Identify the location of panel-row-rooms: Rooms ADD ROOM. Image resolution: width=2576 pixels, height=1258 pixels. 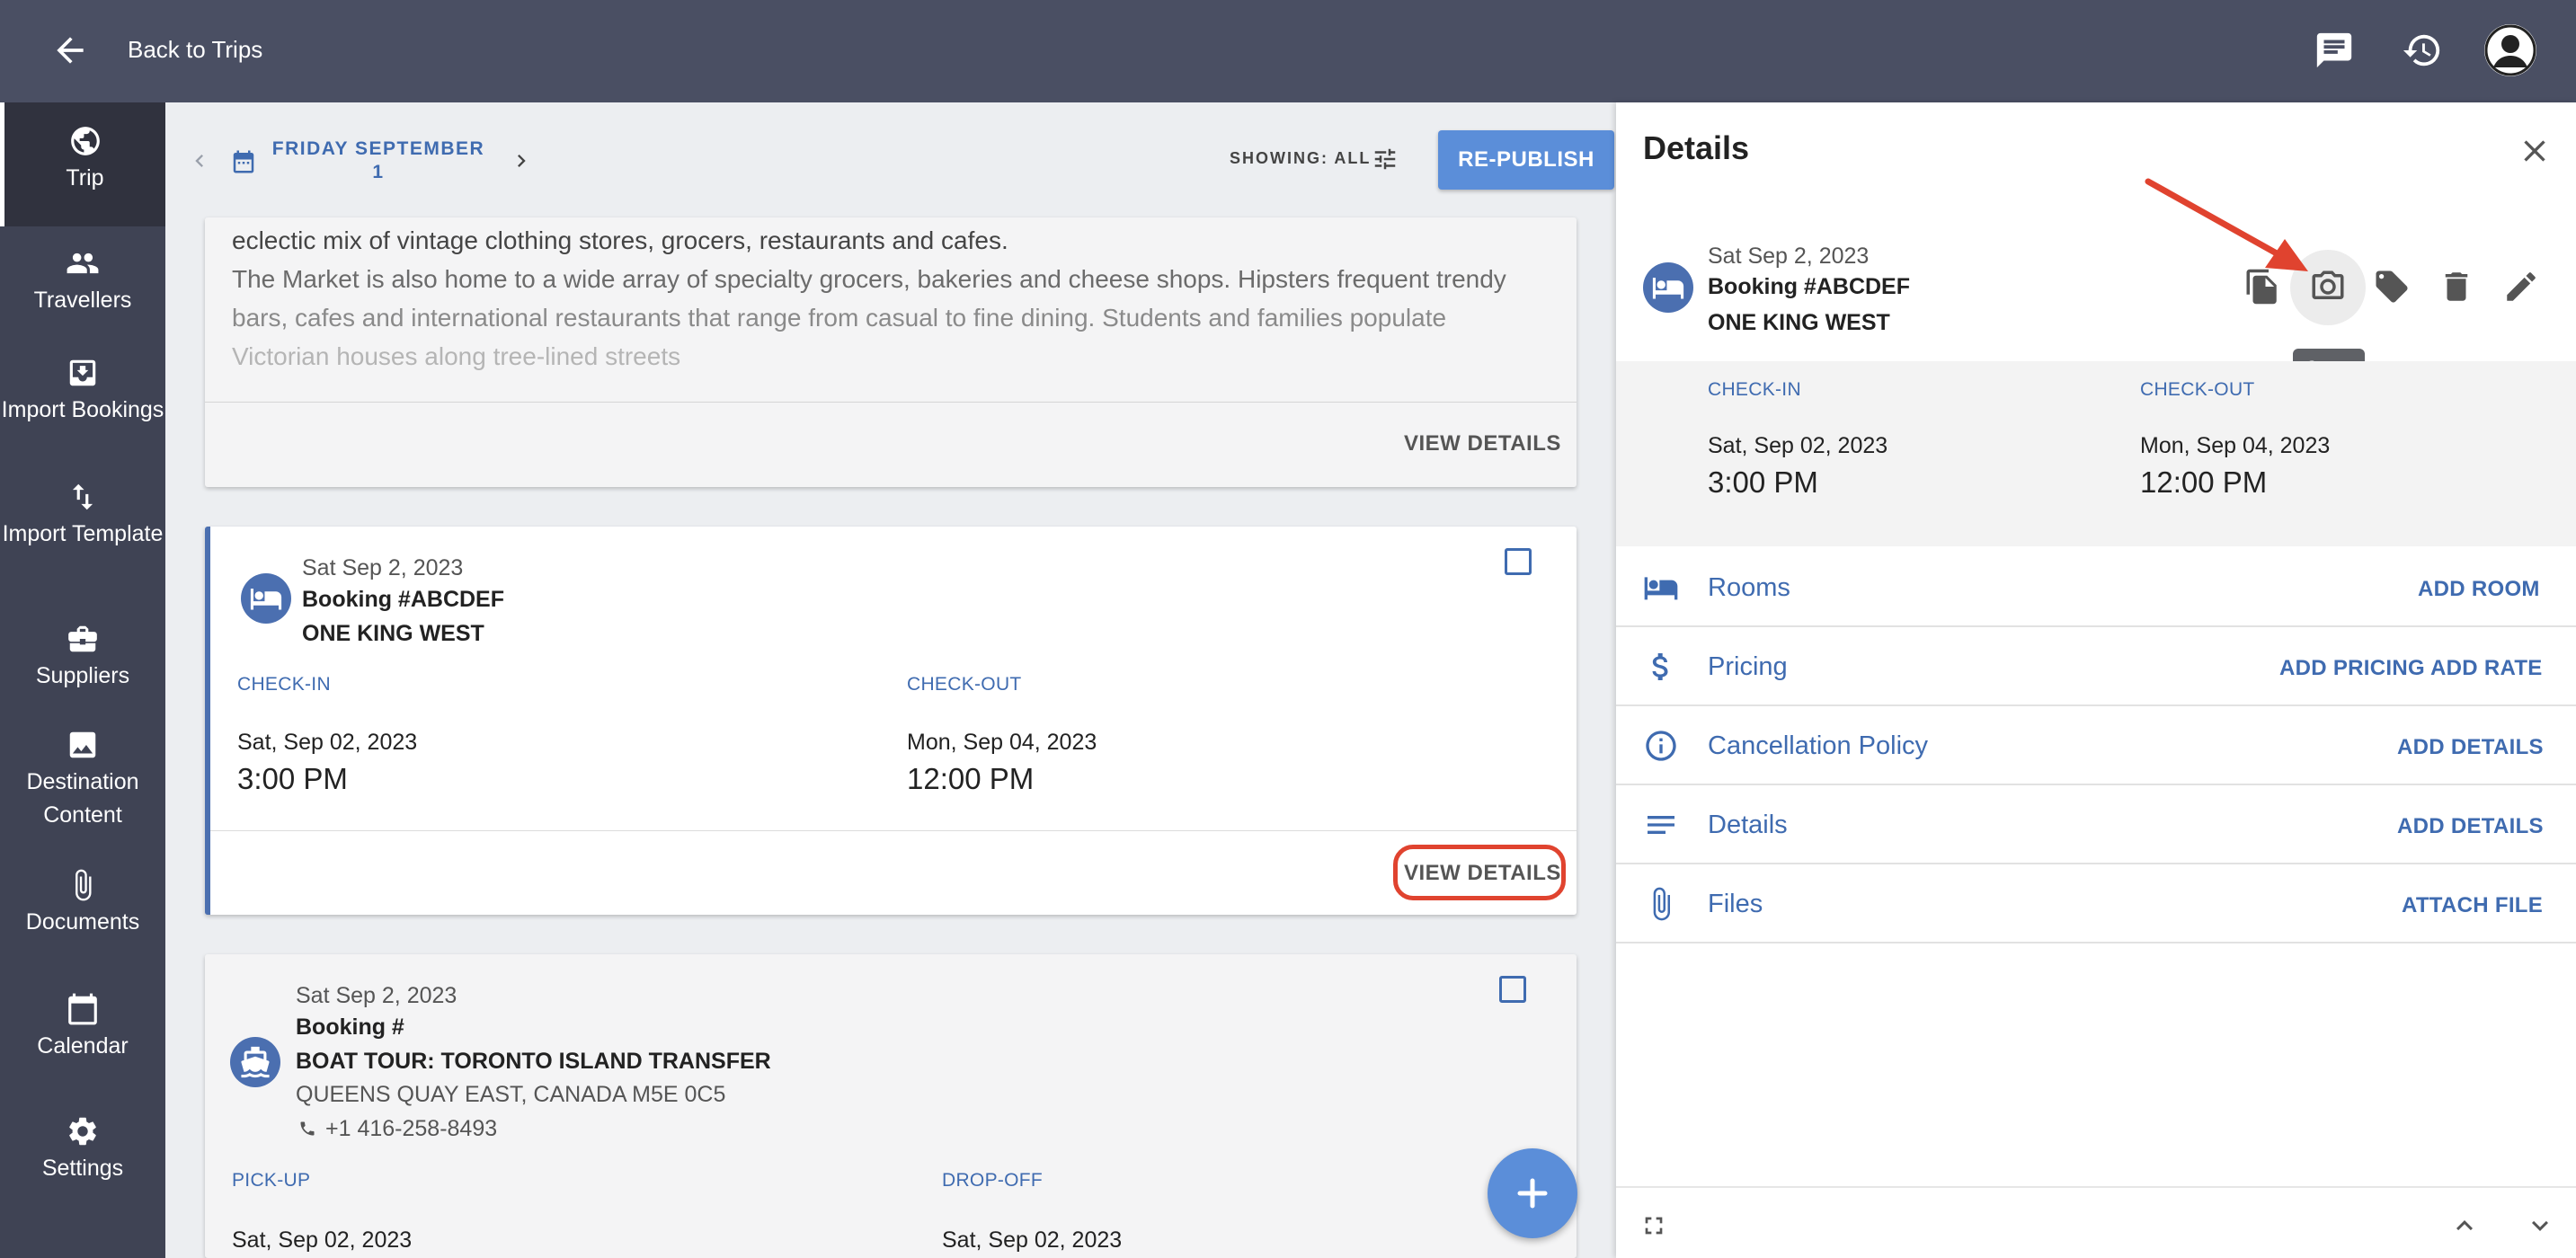
(2096, 587).